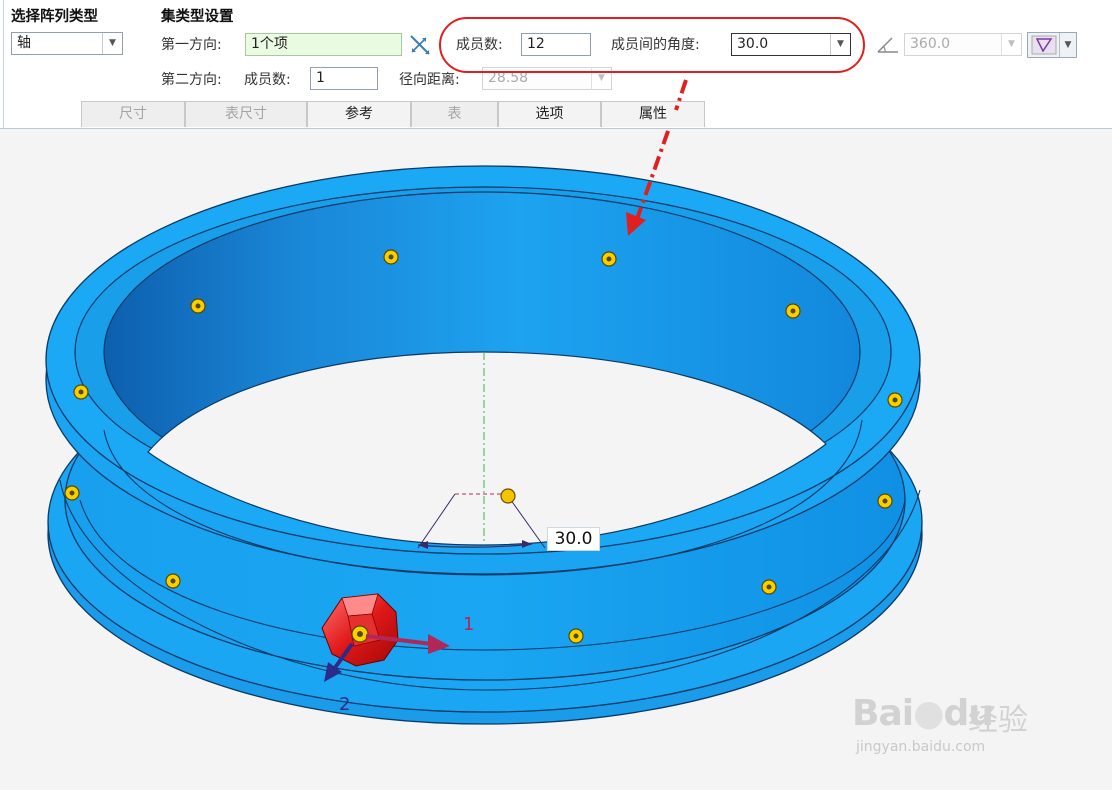  I want to click on radial-distance-label: 径向距离:, so click(429, 80).